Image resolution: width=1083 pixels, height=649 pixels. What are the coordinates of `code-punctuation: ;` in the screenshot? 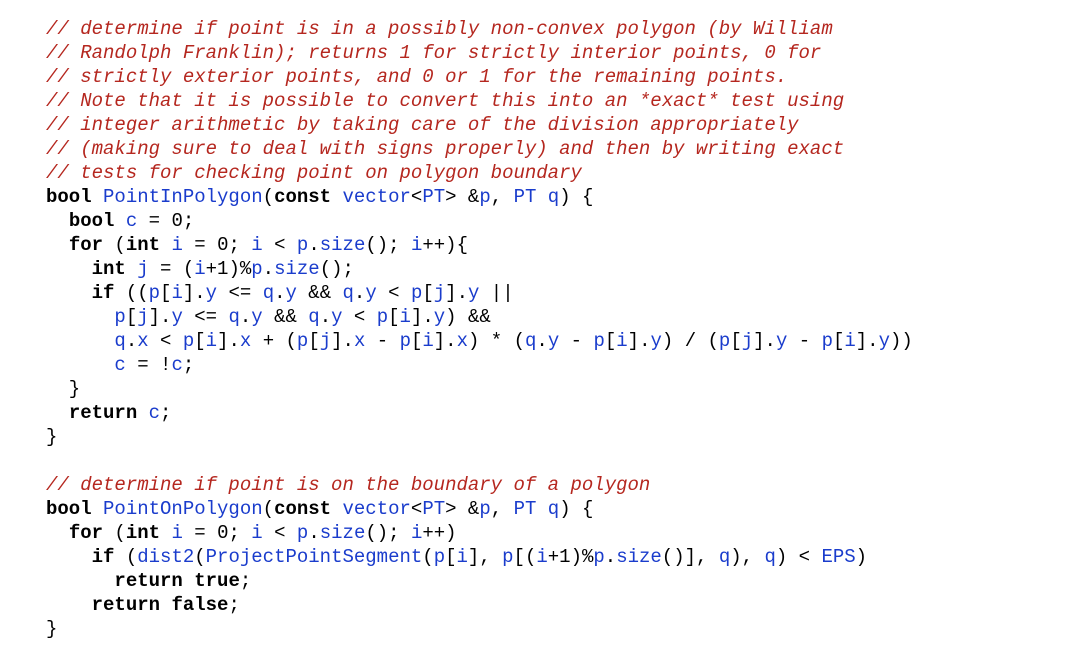 It's located at (234, 605).